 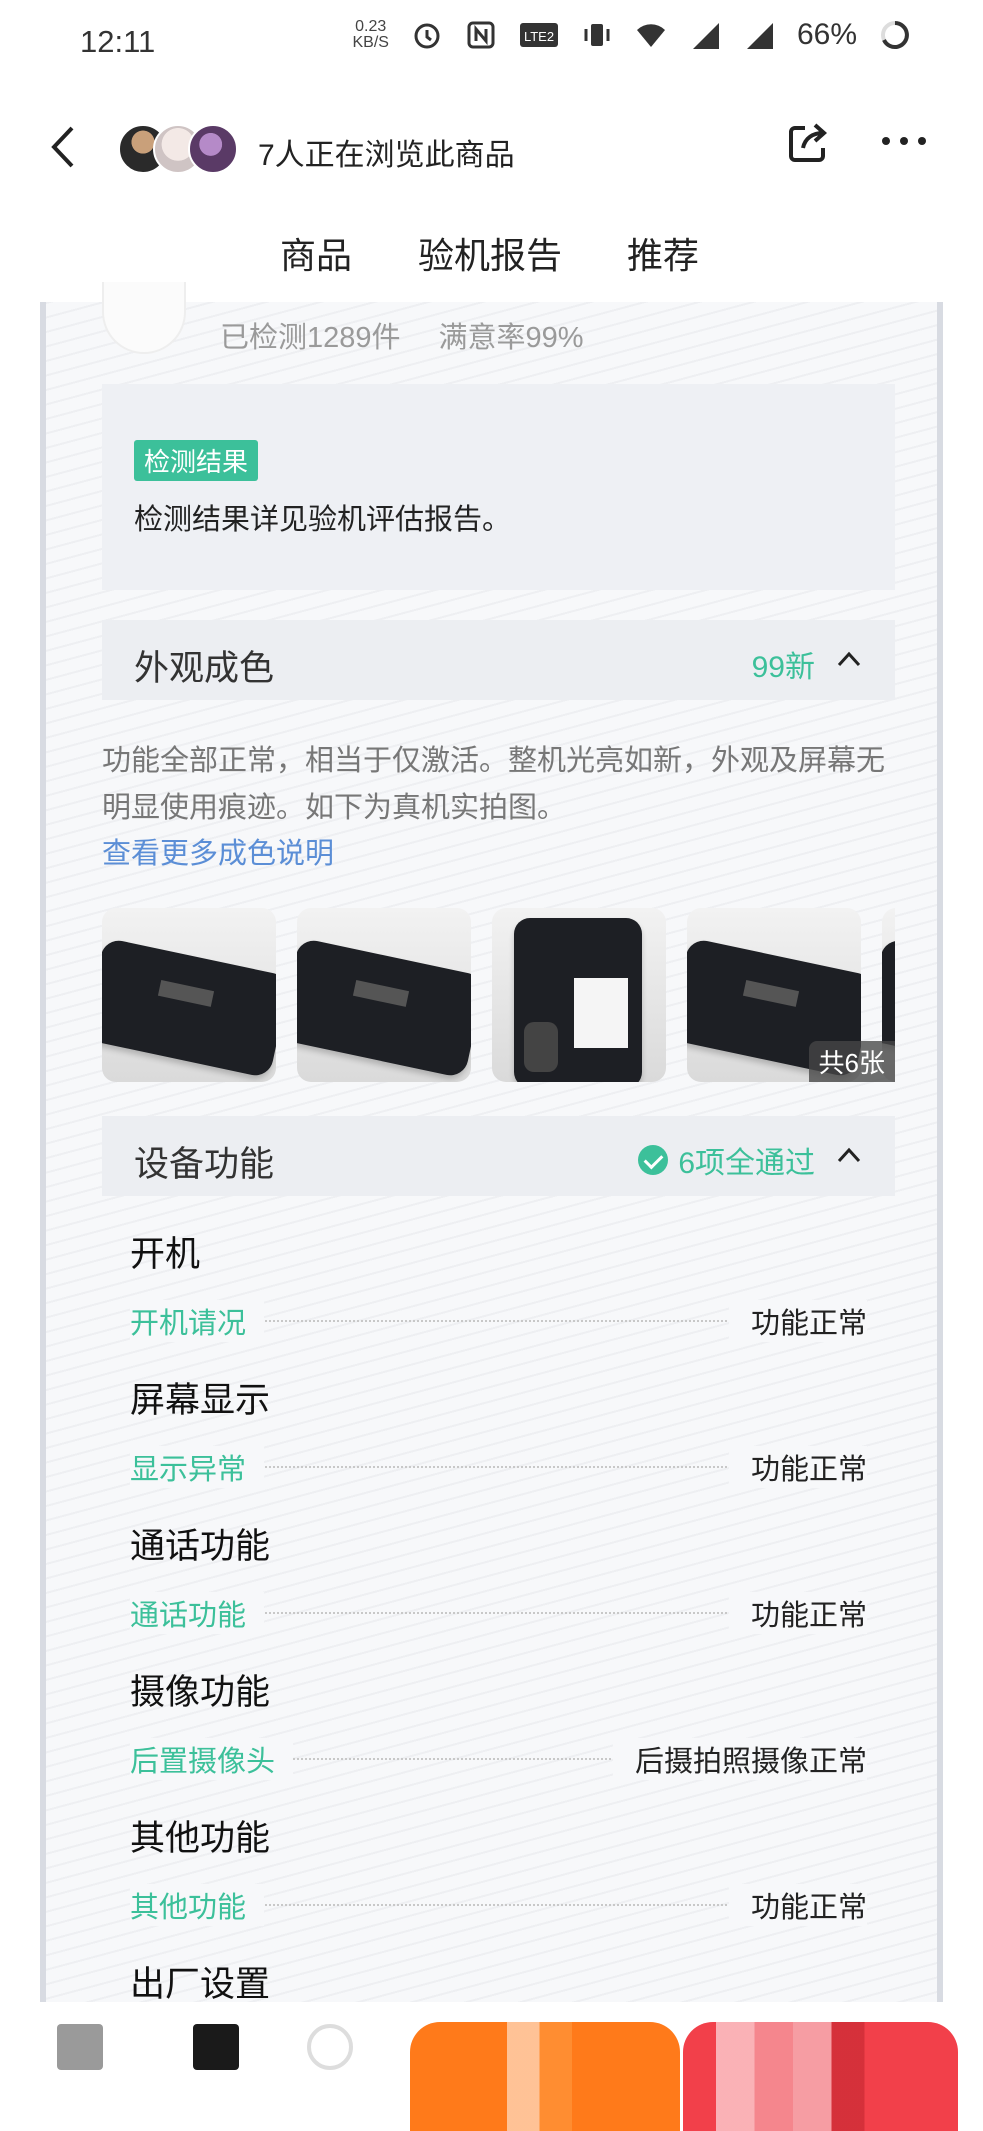 I want to click on vibrate-icon, so click(x=597, y=35).